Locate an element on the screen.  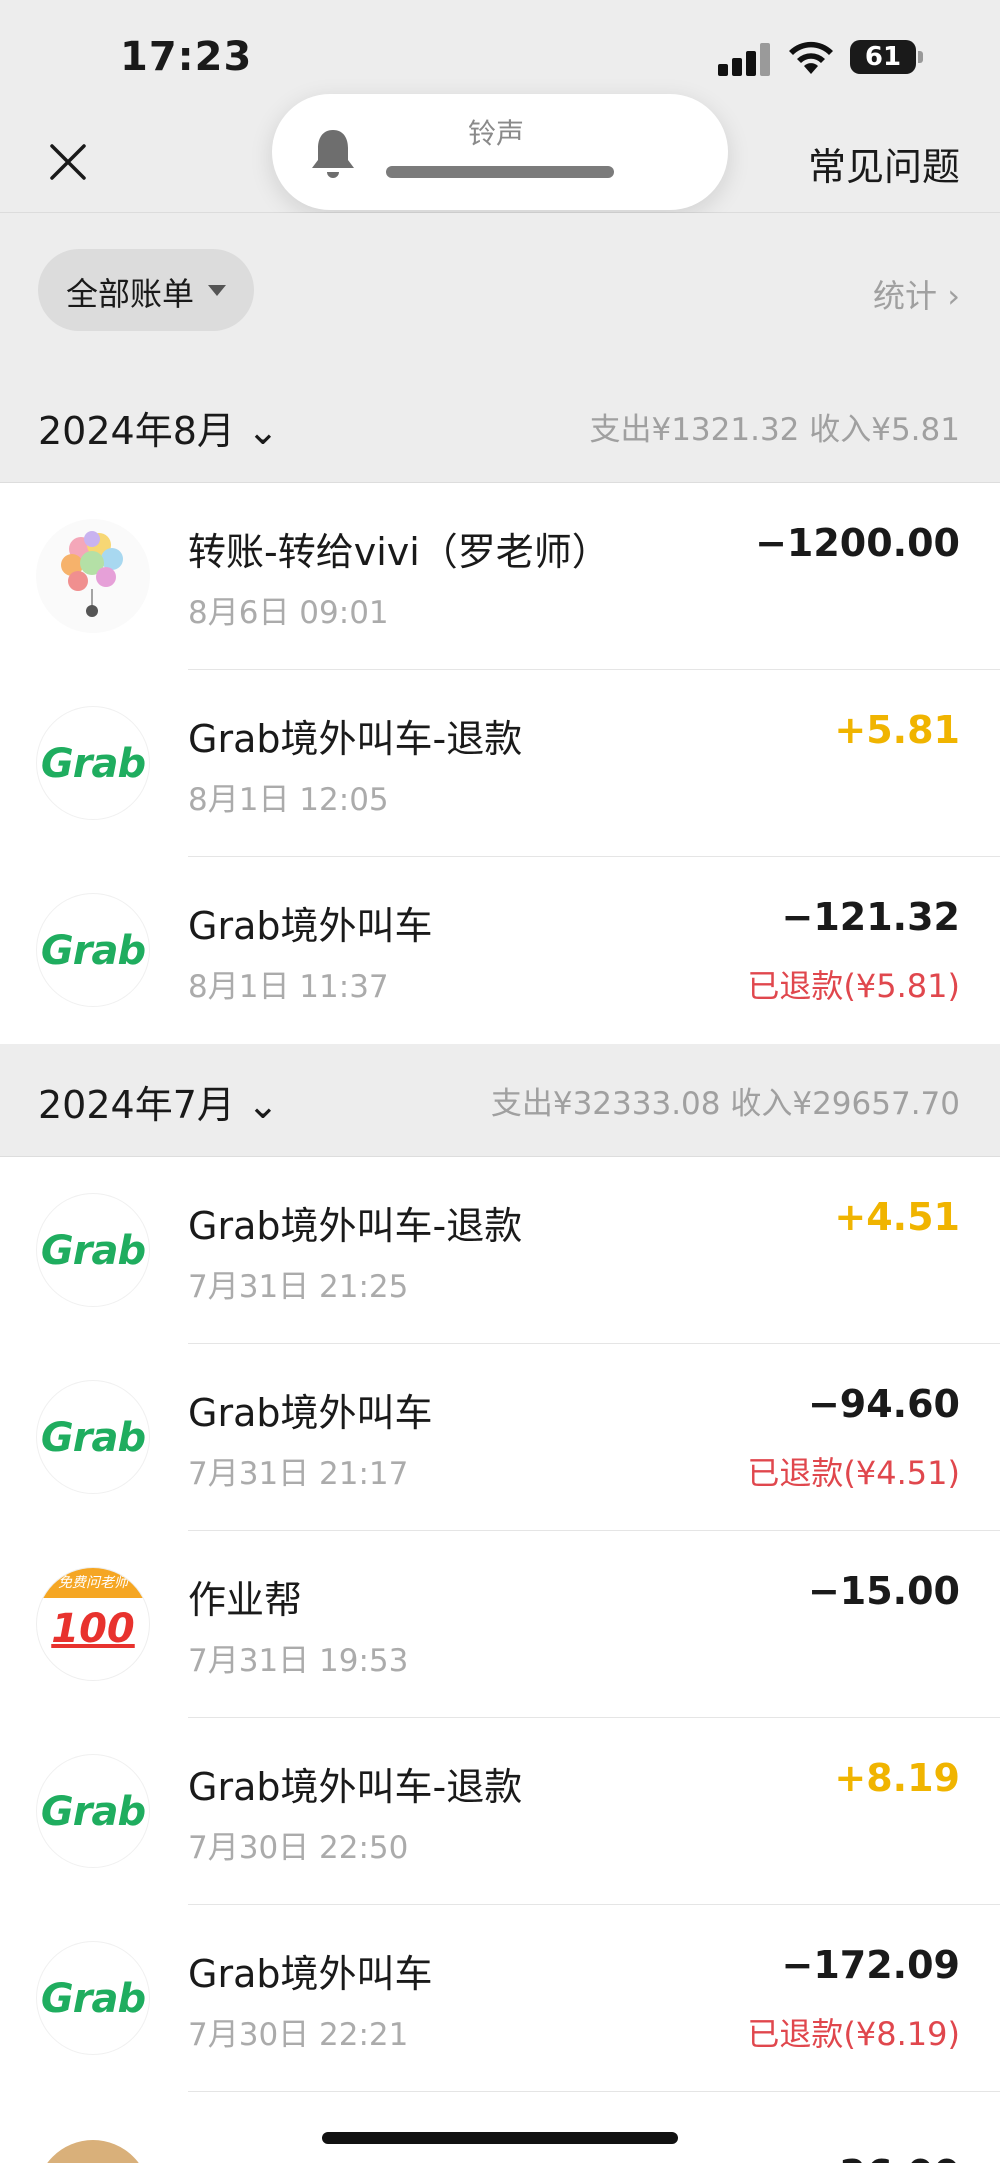
statistics-link: 统计 › is located at coordinates (916, 294).